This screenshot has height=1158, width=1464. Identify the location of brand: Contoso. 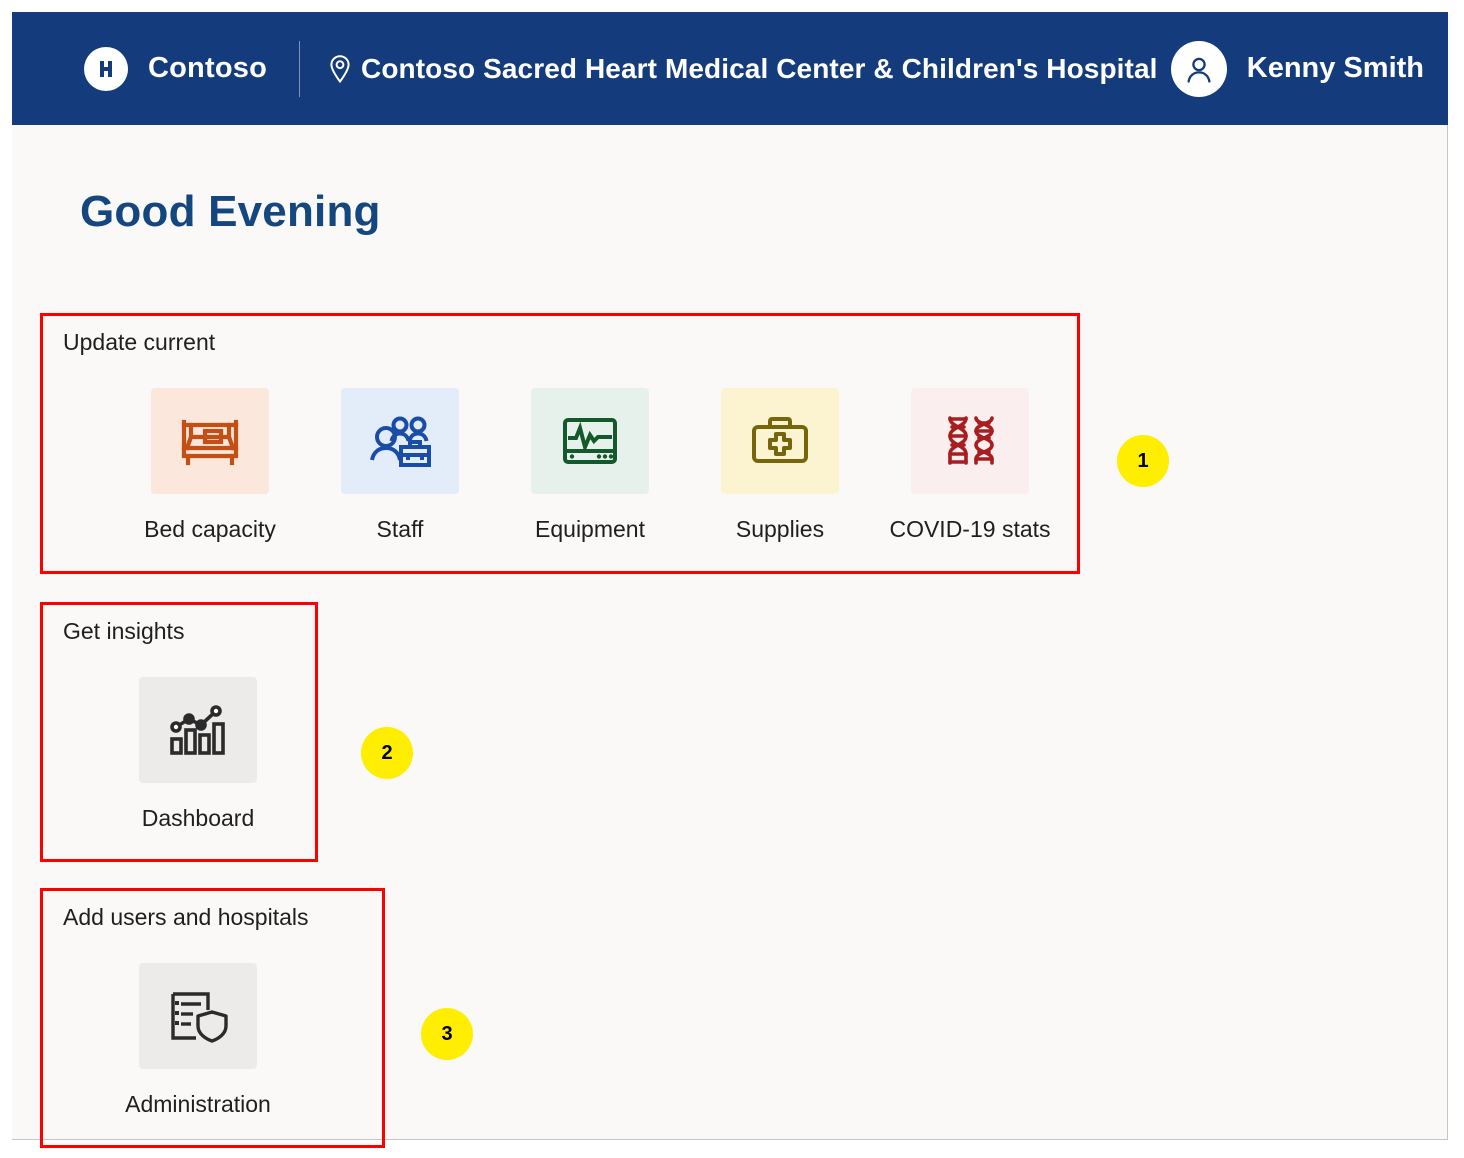
(175, 68).